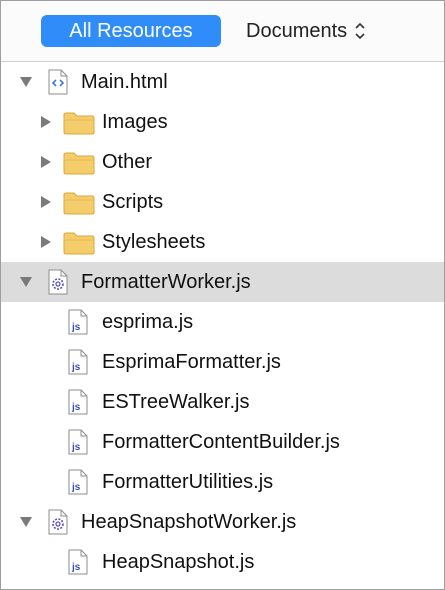 The width and height of the screenshot is (445, 590). I want to click on tree-row-images-folder: Images, so click(222, 122).